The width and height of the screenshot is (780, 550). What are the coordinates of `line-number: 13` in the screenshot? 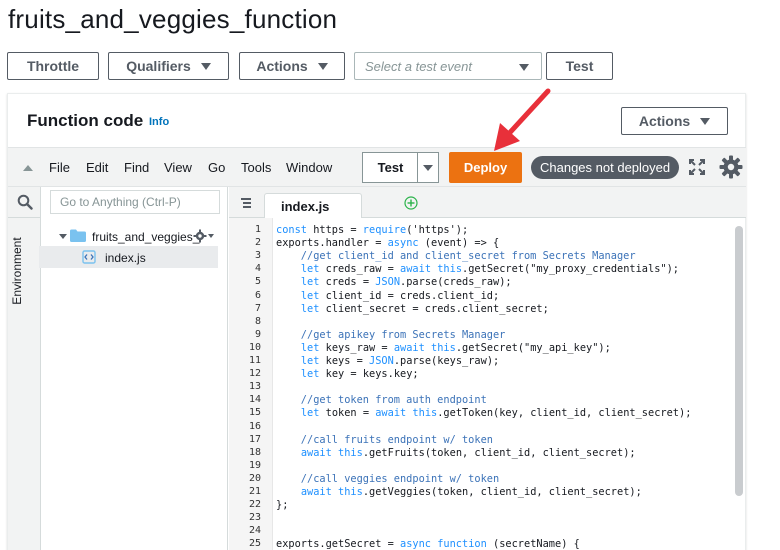 It's located at (254, 387).